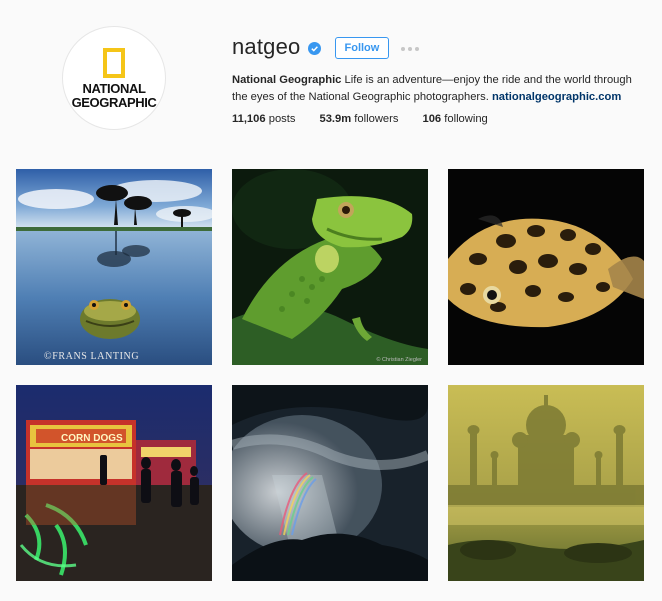  I want to click on followers-stat: 53.9m followers, so click(358, 119).